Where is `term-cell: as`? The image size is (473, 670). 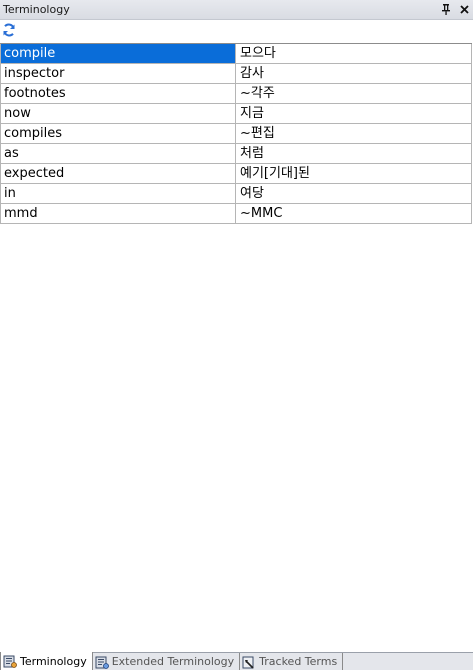
term-cell: as is located at coordinates (118, 153).